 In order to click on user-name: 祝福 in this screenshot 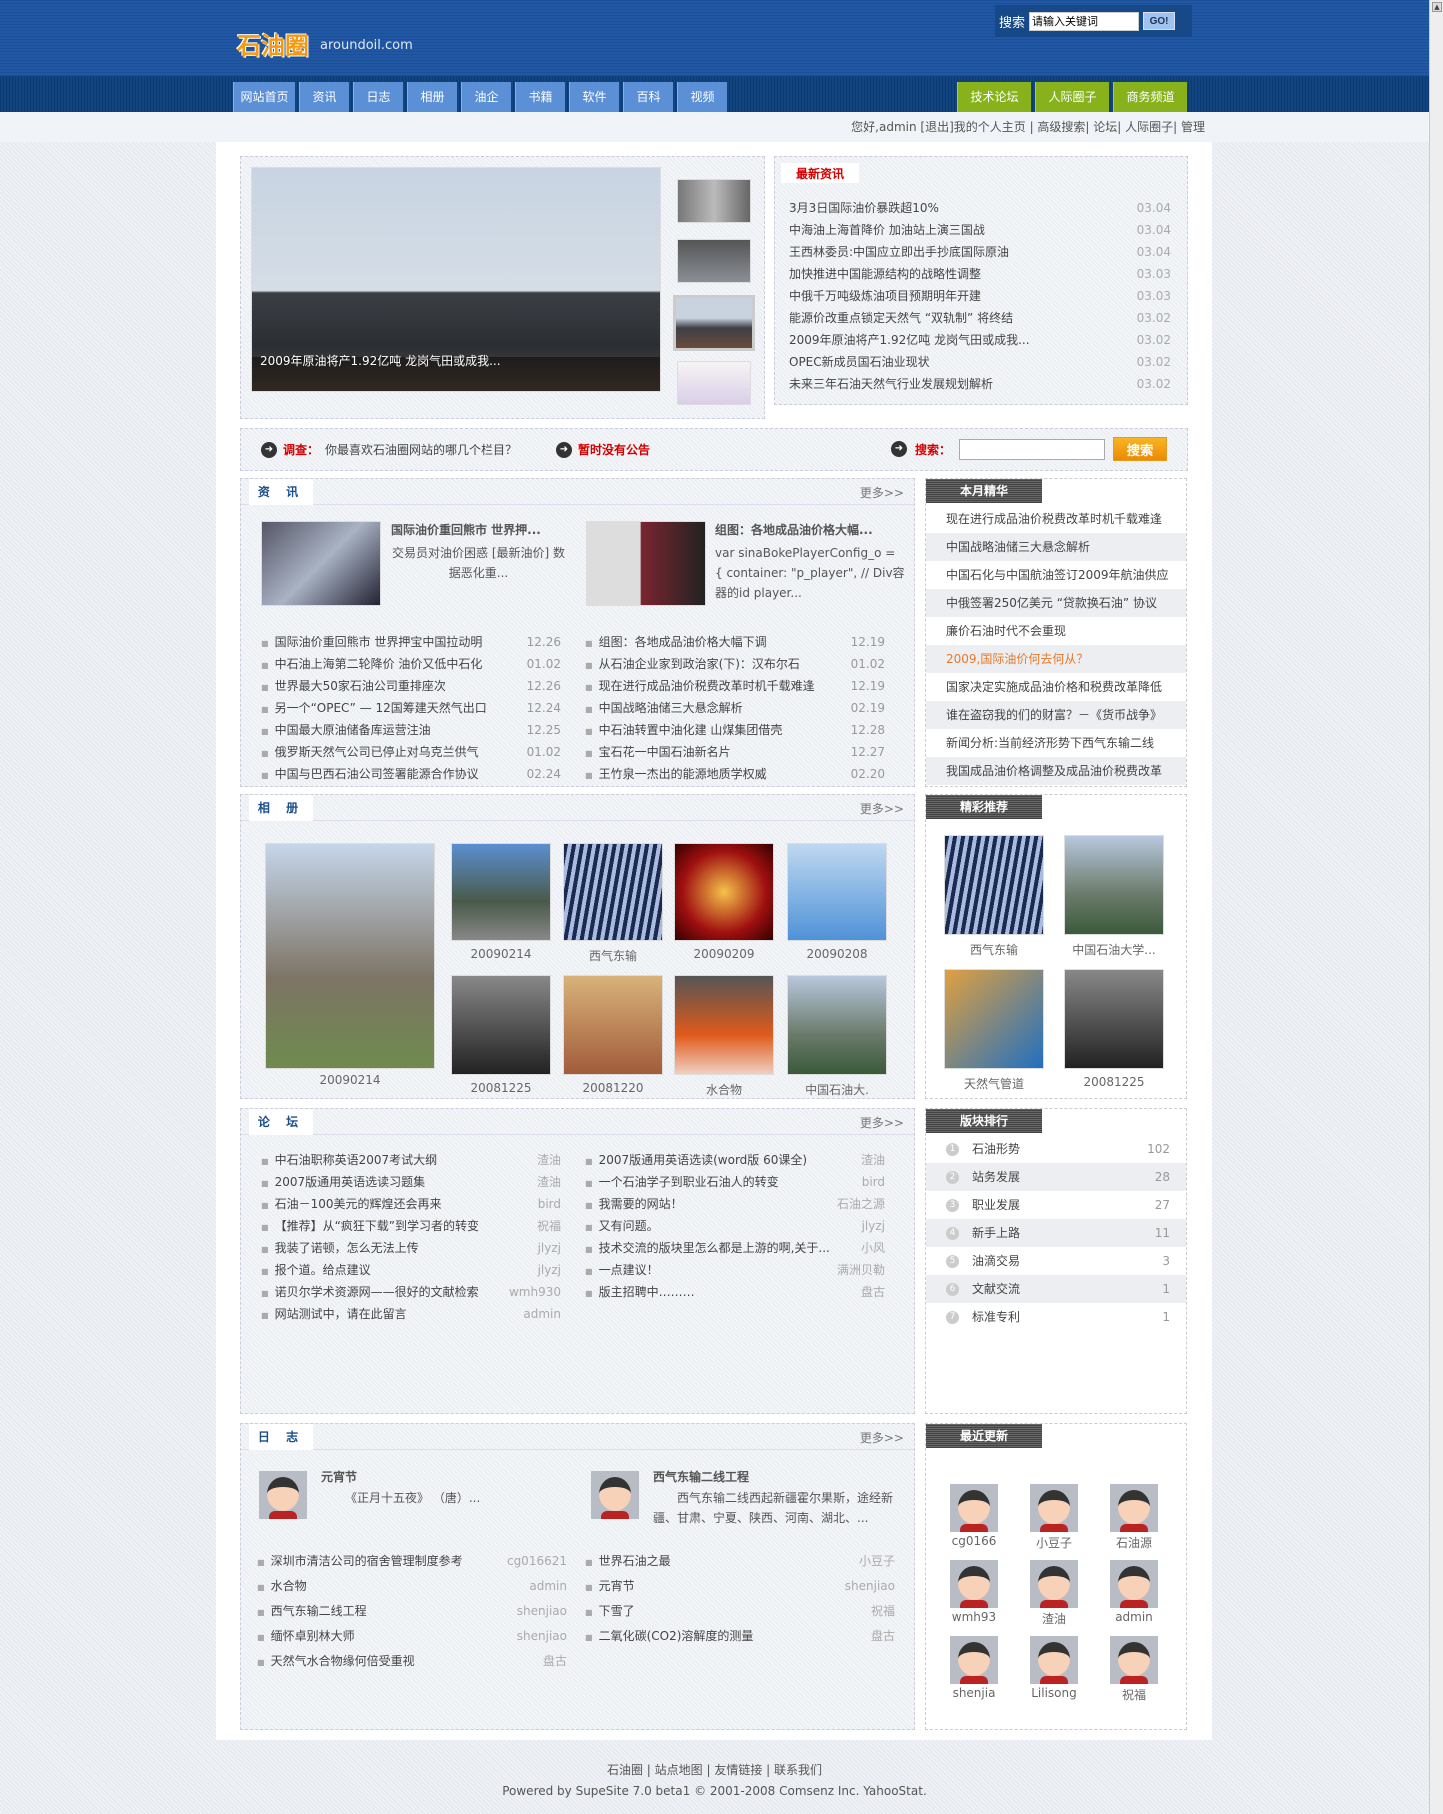, I will do `click(1134, 1694)`.